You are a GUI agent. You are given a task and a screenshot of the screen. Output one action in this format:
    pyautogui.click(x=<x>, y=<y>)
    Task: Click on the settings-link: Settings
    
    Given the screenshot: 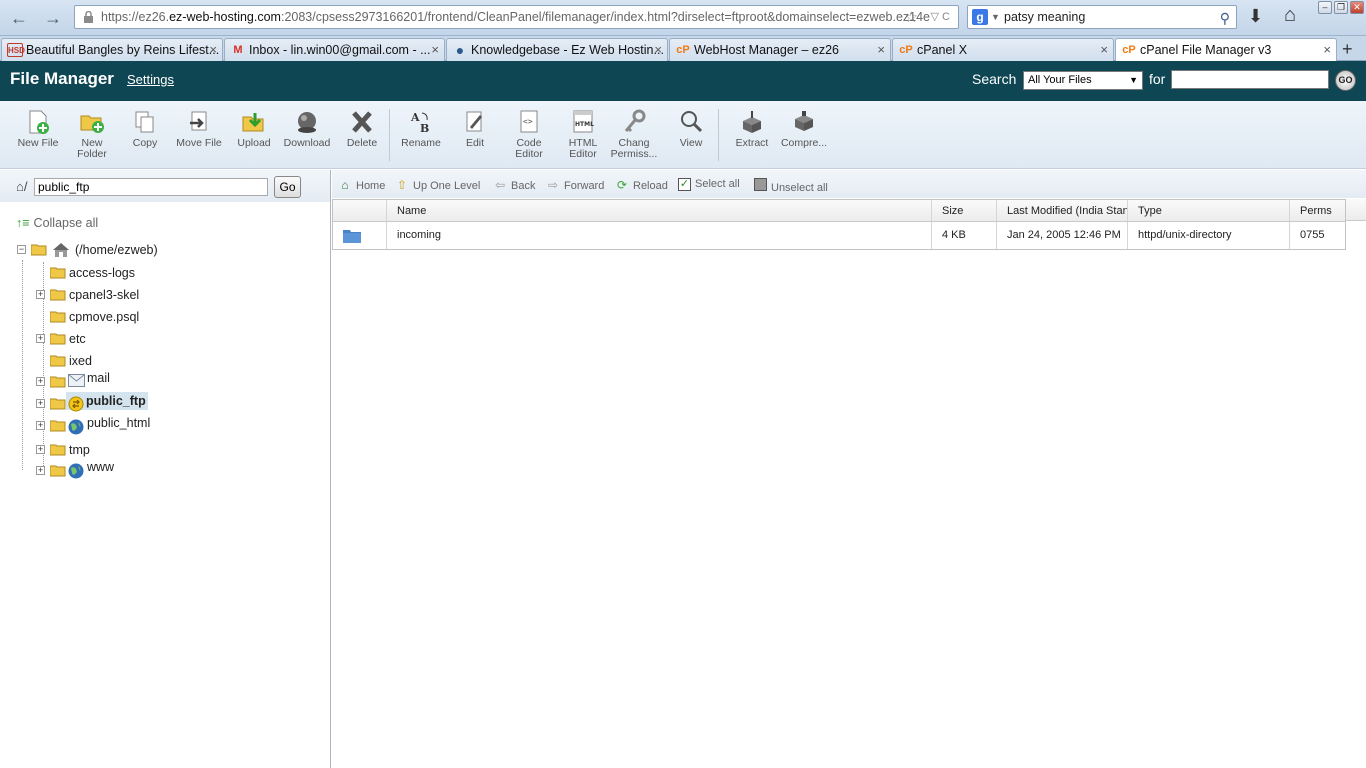 What is the action you would take?
    pyautogui.click(x=150, y=79)
    